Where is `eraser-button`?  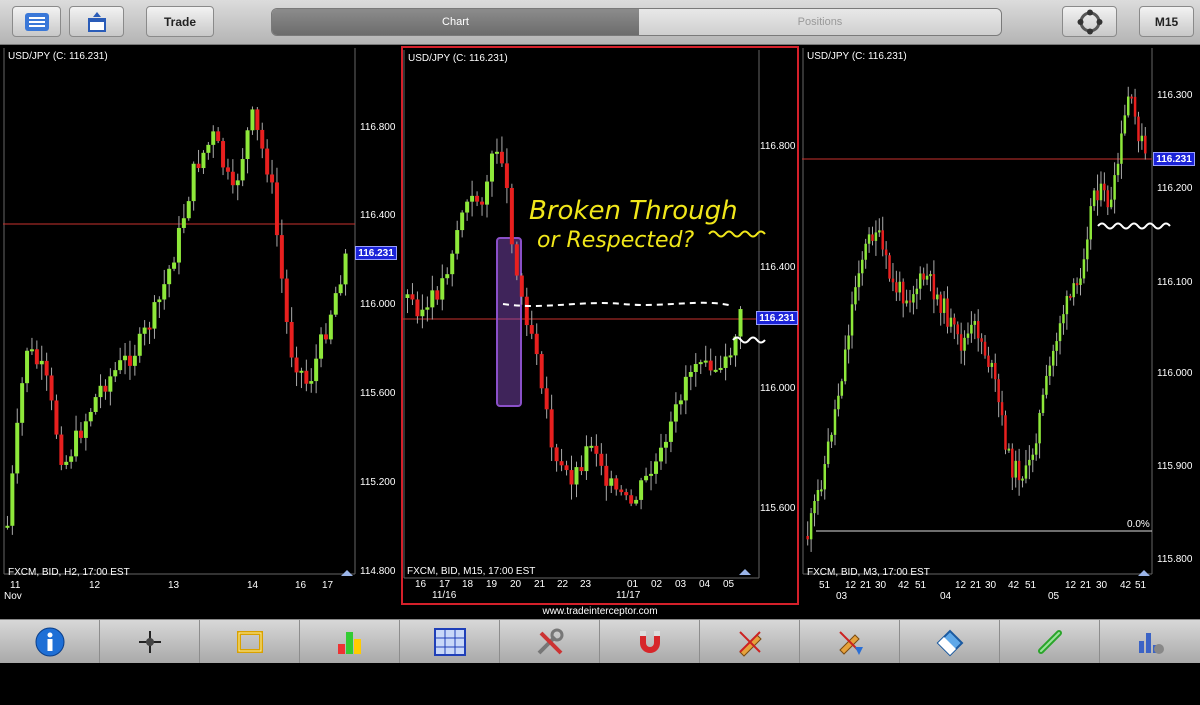 eraser-button is located at coordinates (950, 641).